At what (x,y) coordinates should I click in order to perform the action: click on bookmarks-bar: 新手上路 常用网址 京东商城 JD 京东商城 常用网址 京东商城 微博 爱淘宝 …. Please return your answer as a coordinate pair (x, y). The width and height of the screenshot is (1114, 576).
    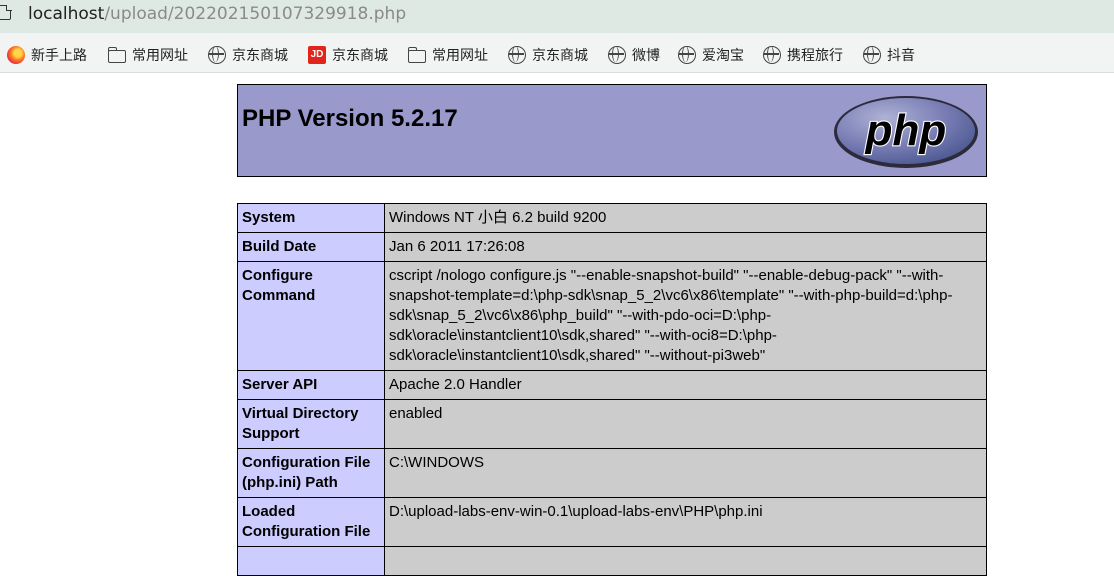
    Looking at the image, I should click on (557, 53).